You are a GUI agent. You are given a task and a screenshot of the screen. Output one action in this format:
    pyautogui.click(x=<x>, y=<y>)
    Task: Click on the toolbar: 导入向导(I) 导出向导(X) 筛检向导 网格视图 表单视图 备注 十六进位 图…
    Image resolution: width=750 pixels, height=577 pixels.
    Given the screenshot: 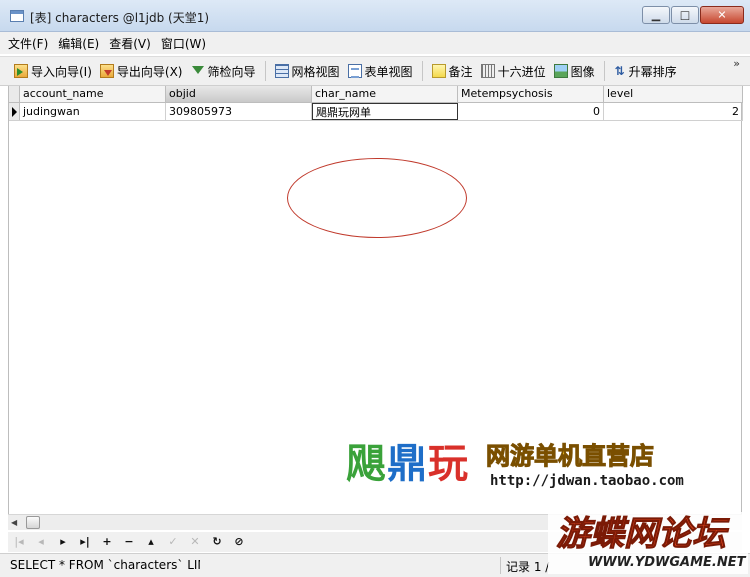 What is the action you would take?
    pyautogui.click(x=375, y=71)
    